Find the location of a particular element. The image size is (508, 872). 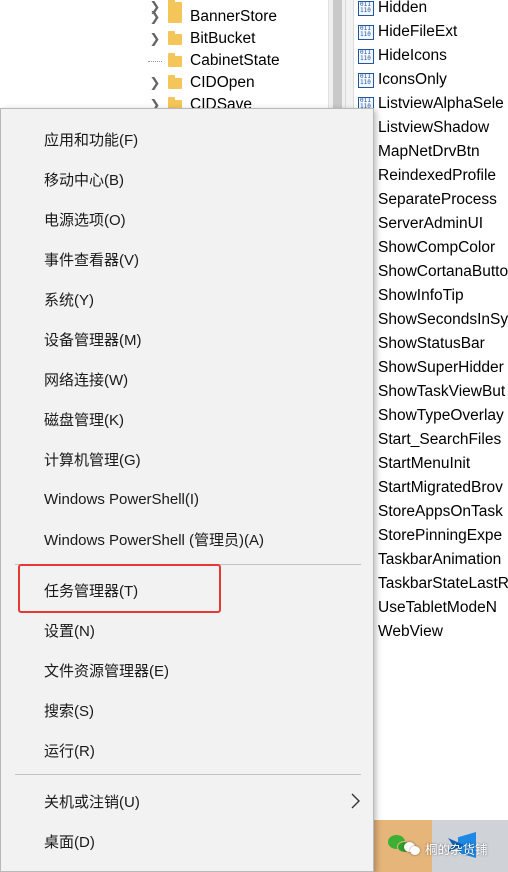

registry-value-row: TaskbarAnimation is located at coordinates (429, 560).